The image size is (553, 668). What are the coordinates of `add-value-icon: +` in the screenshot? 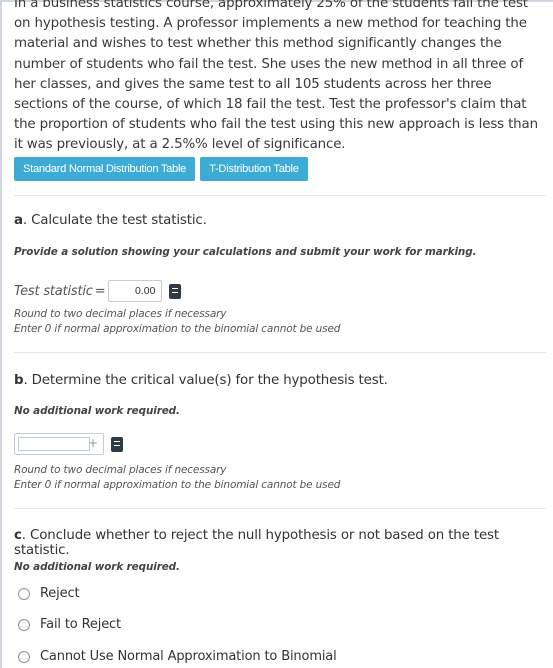 It's located at (93, 443).